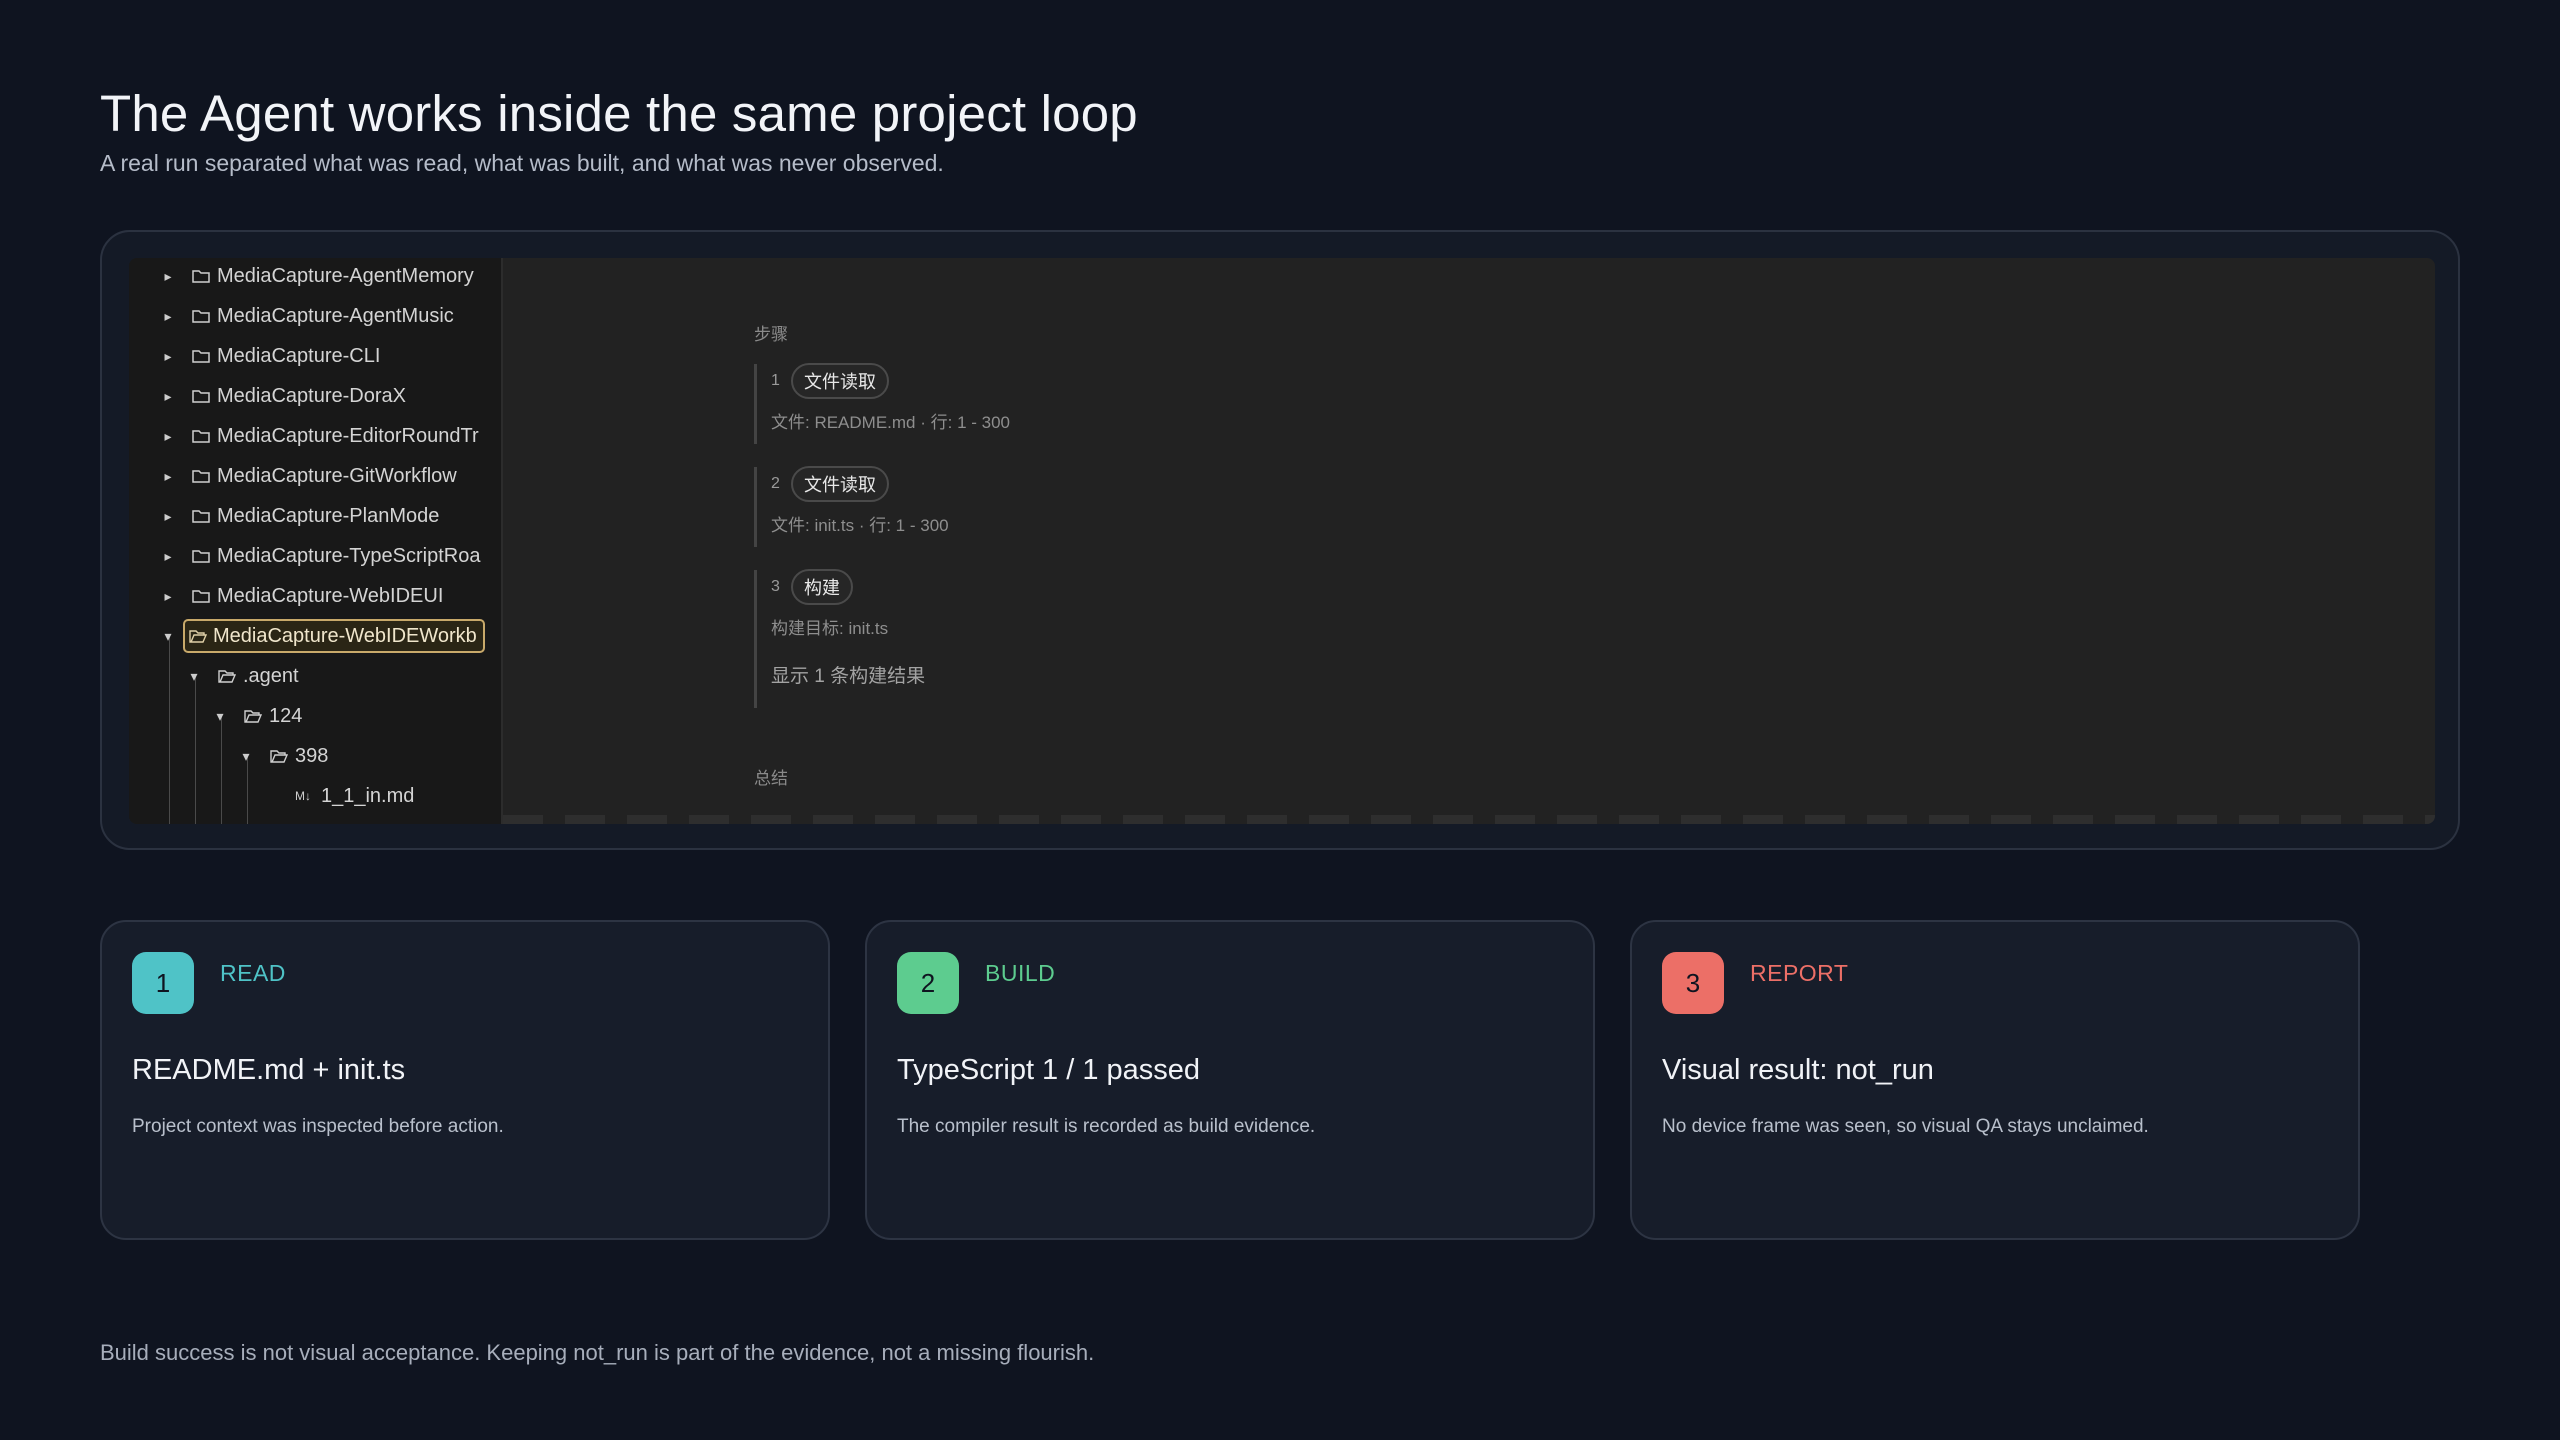  What do you see at coordinates (1799, 973) in the screenshot?
I see `card-kind: REPORT` at bounding box center [1799, 973].